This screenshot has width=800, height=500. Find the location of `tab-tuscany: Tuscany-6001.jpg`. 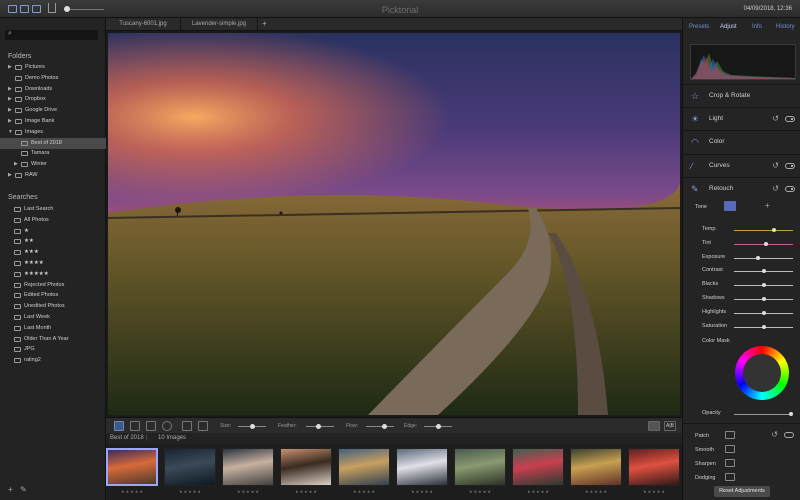

tab-tuscany: Tuscany-6001.jpg is located at coordinates (143, 24).